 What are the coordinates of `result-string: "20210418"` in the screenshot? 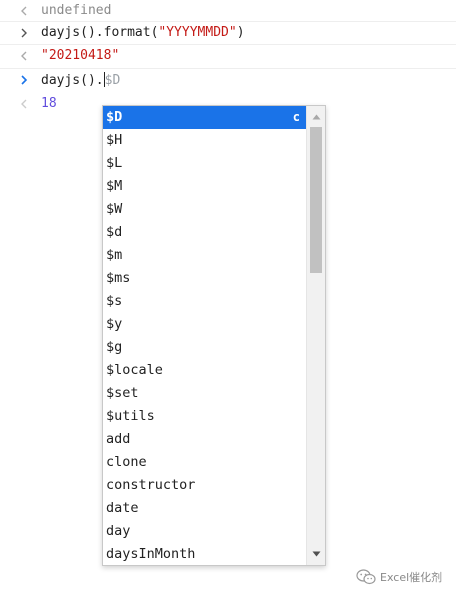 It's located at (80, 55).